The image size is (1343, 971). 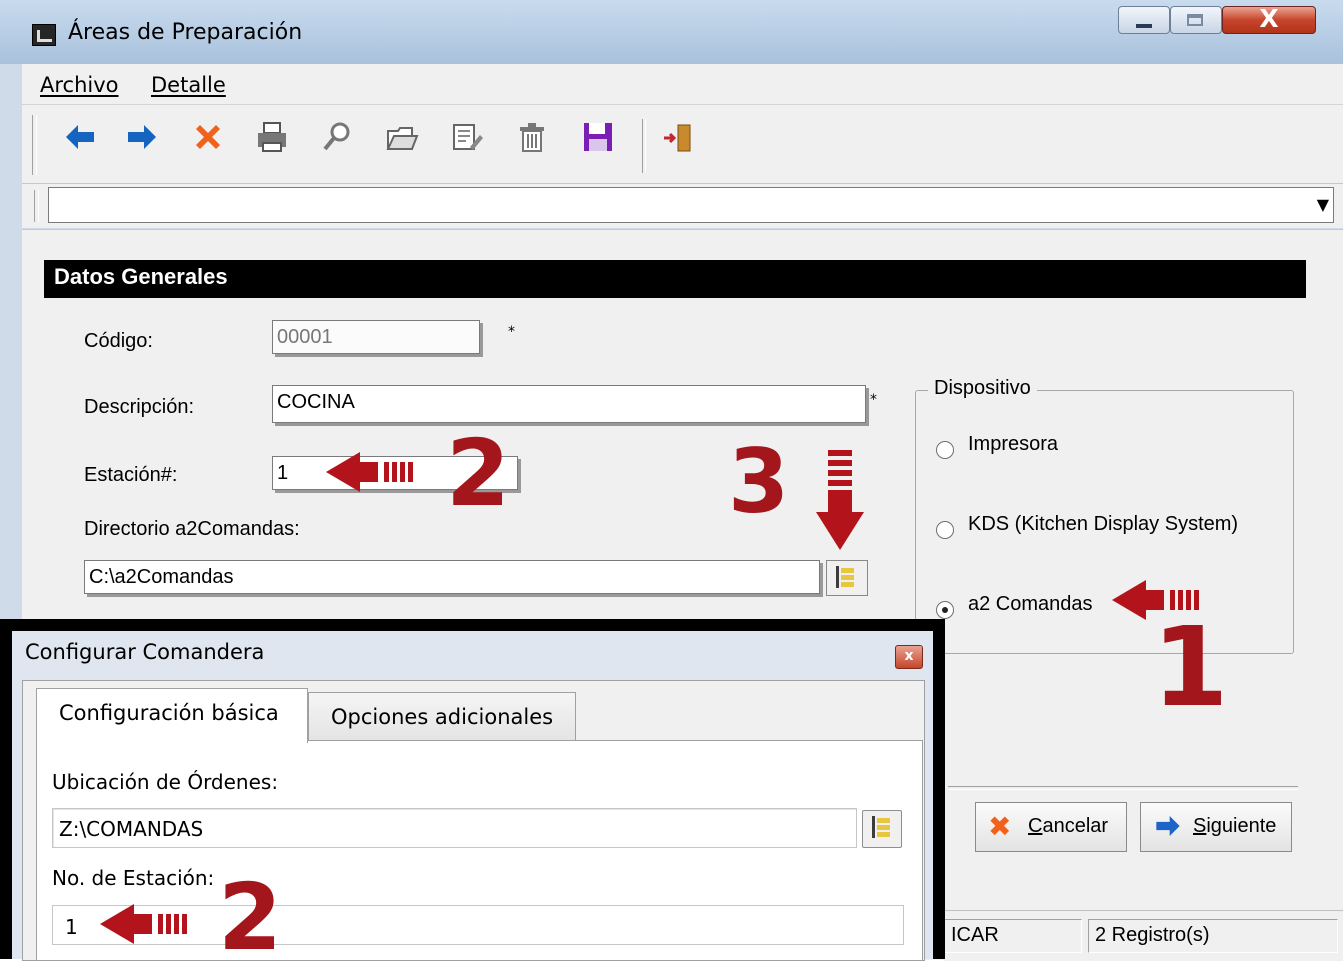 What do you see at coordinates (192, 529) in the screenshot?
I see `directorio-label: Directorio a2Comandas:` at bounding box center [192, 529].